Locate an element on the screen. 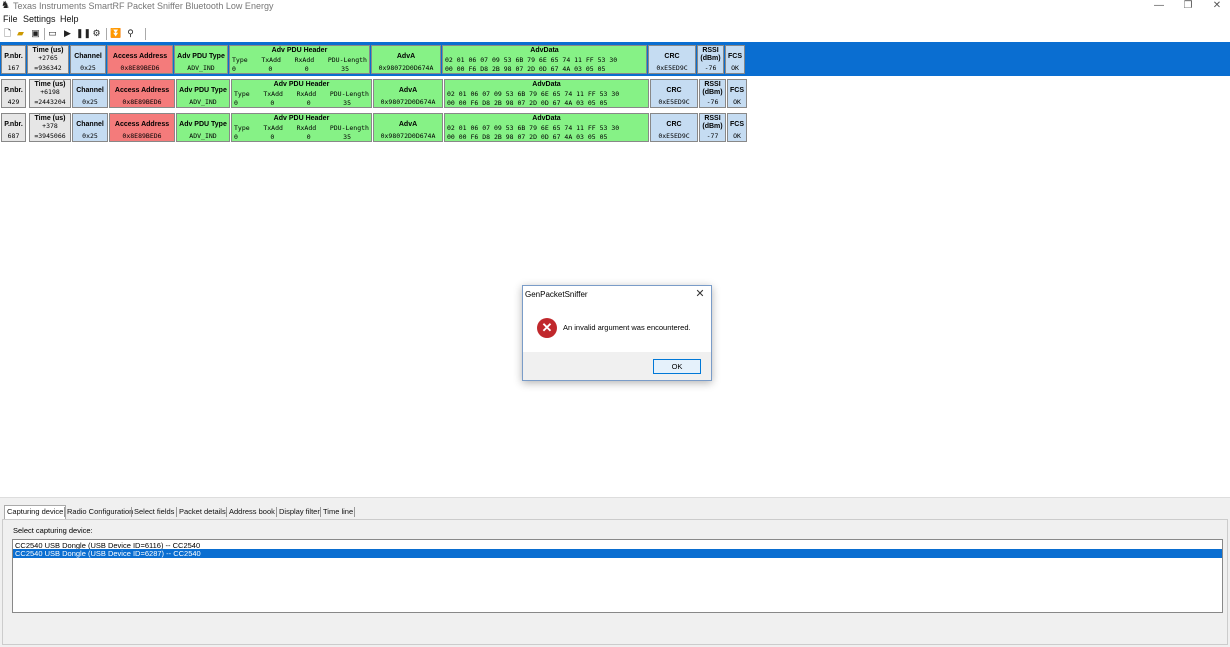  scroll-down-icon: ⏬ is located at coordinates (115, 33).